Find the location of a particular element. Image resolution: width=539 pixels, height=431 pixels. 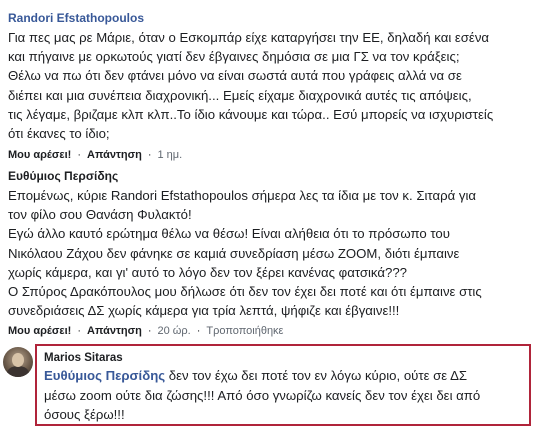

reply-author: Marios Sitaras is located at coordinates (83, 358).